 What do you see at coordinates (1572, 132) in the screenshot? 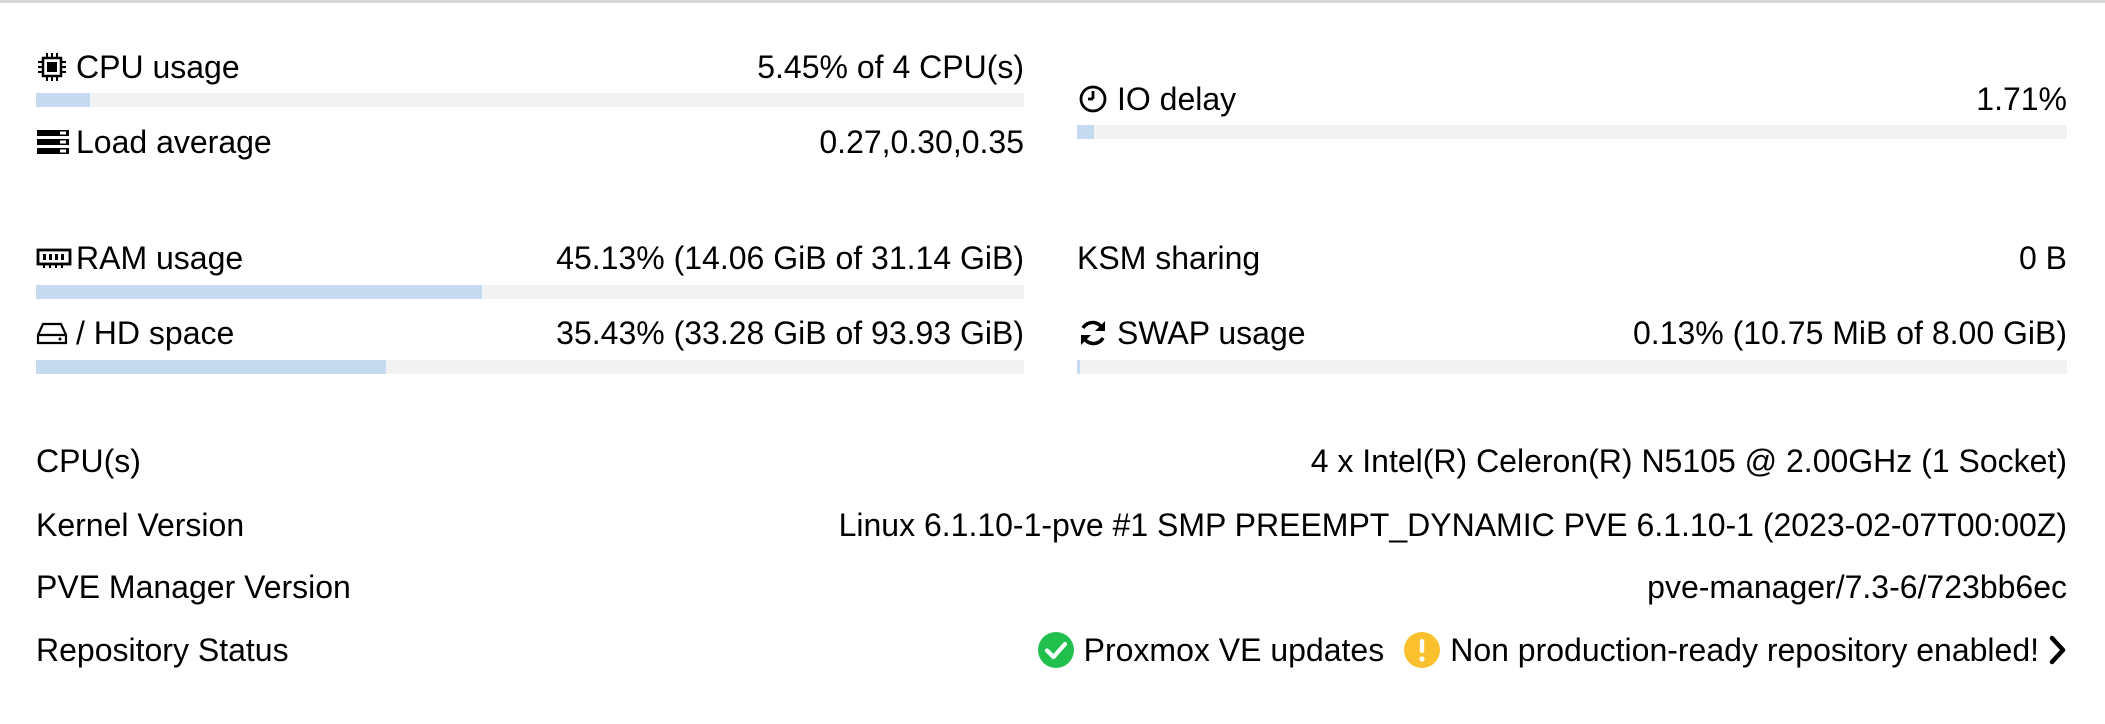
I see `io-delay-bar` at bounding box center [1572, 132].